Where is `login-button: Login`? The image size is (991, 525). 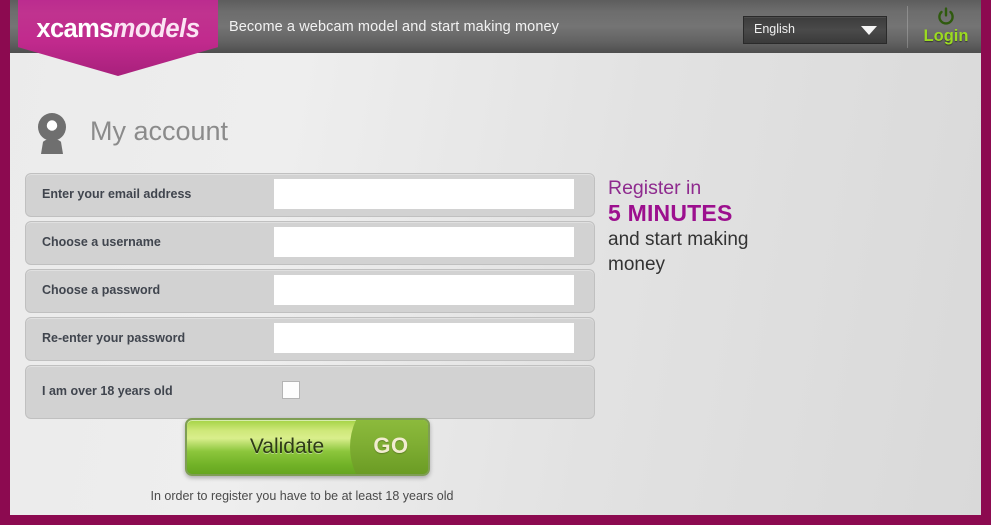
login-button: Login is located at coordinates (946, 28).